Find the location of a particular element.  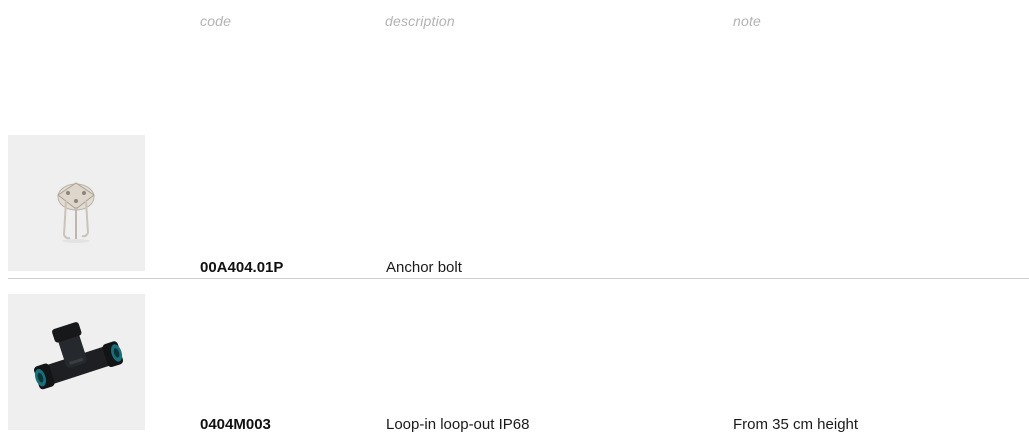

row-description: Anchor bolt is located at coordinates (424, 267).